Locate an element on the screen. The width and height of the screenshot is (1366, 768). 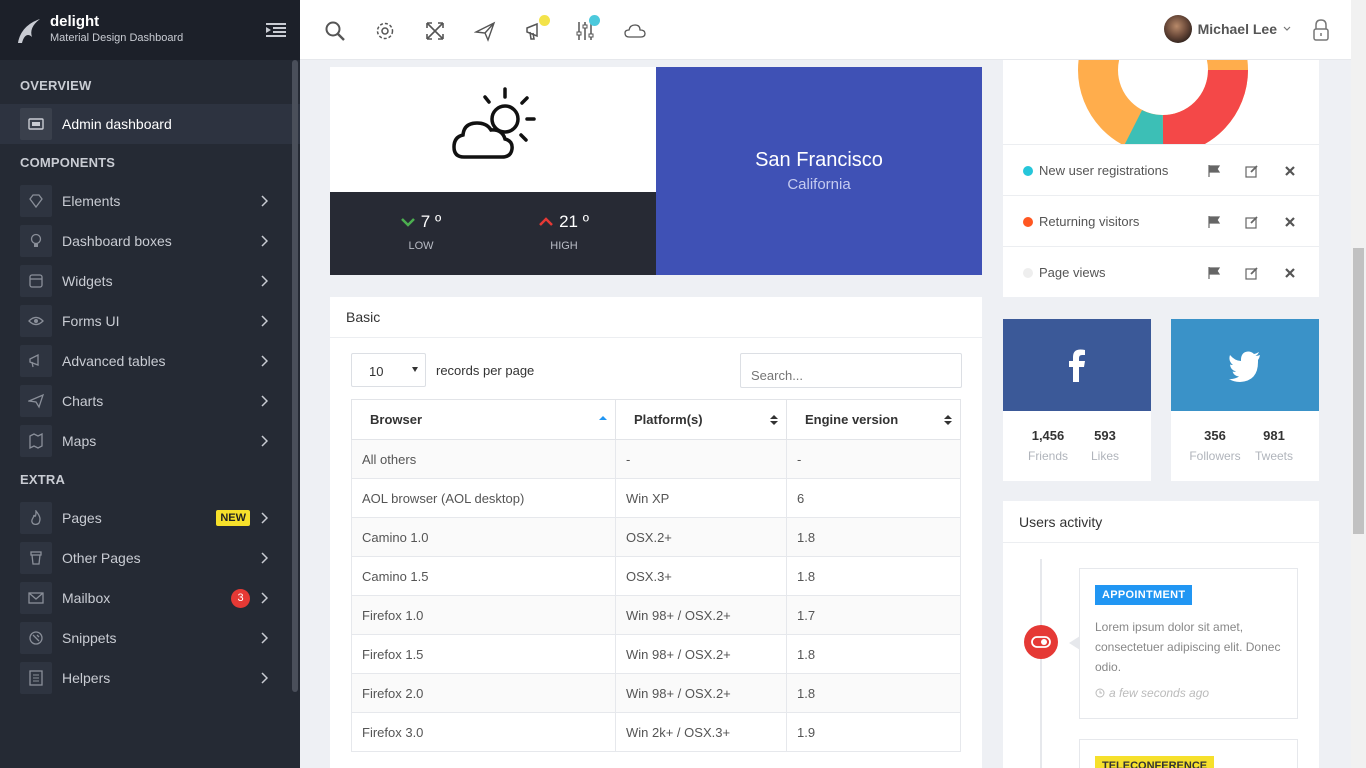
table-cell: Firefox 1.0 is located at coordinates (483, 615).